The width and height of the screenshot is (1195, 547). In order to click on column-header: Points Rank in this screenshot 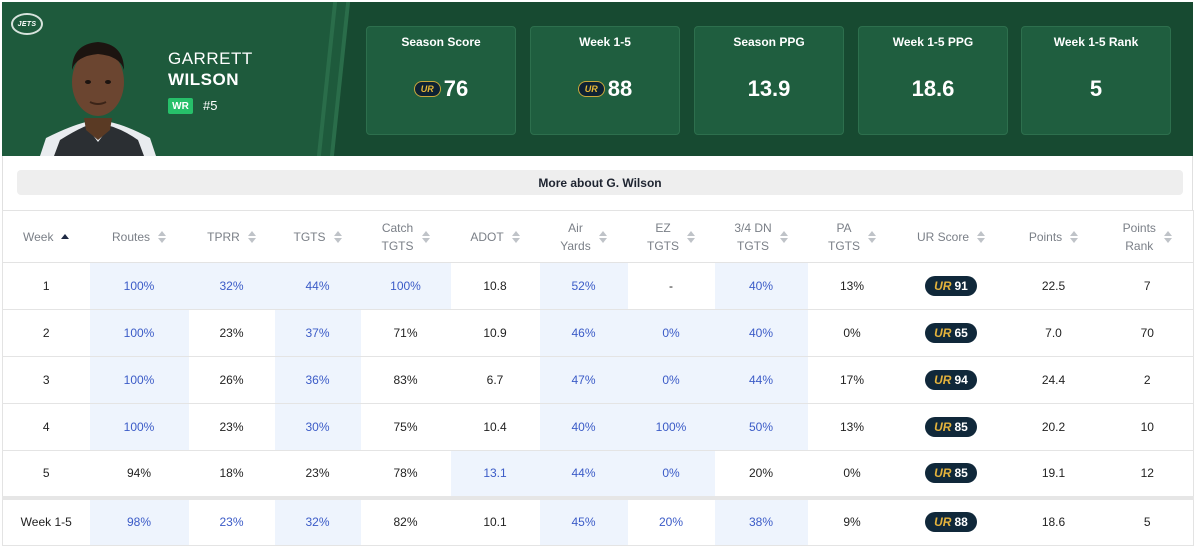, I will do `click(1147, 236)`.